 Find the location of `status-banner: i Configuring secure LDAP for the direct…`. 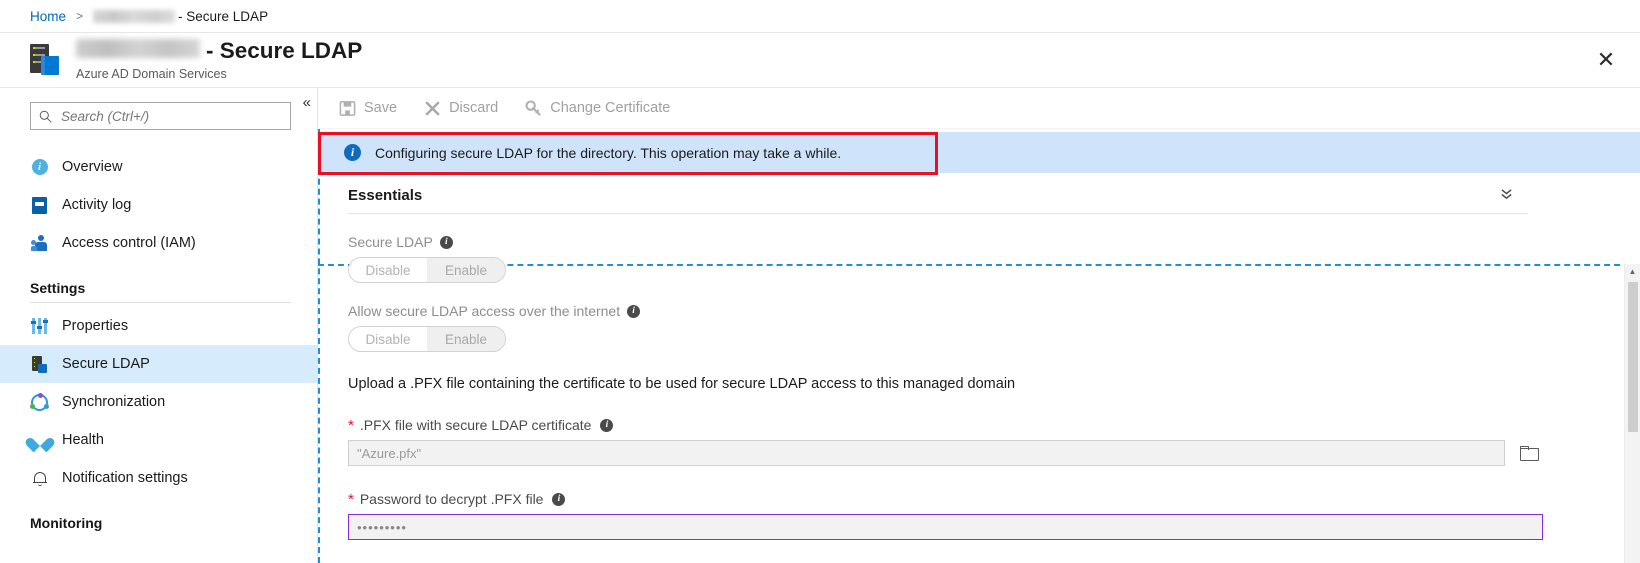

status-banner: i Configuring secure LDAP for the direct… is located at coordinates (979, 152).